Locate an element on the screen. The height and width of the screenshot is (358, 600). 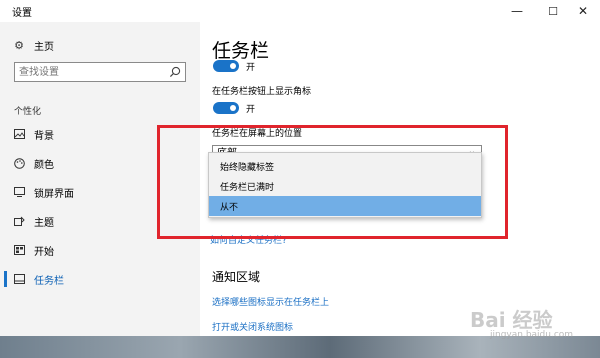
baidu-watermark: Bai 经验 jingyan.baidu.com is located at coordinates (532, 324).